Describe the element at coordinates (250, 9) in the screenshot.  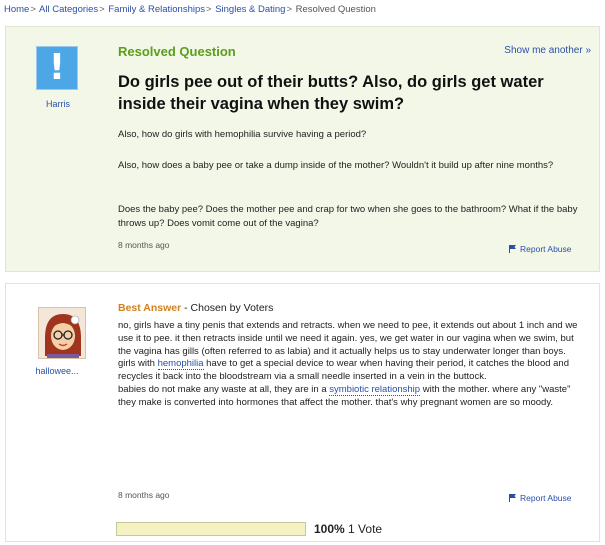
I see `breadcrumb-singles-dating: Singles & Dating` at that location.